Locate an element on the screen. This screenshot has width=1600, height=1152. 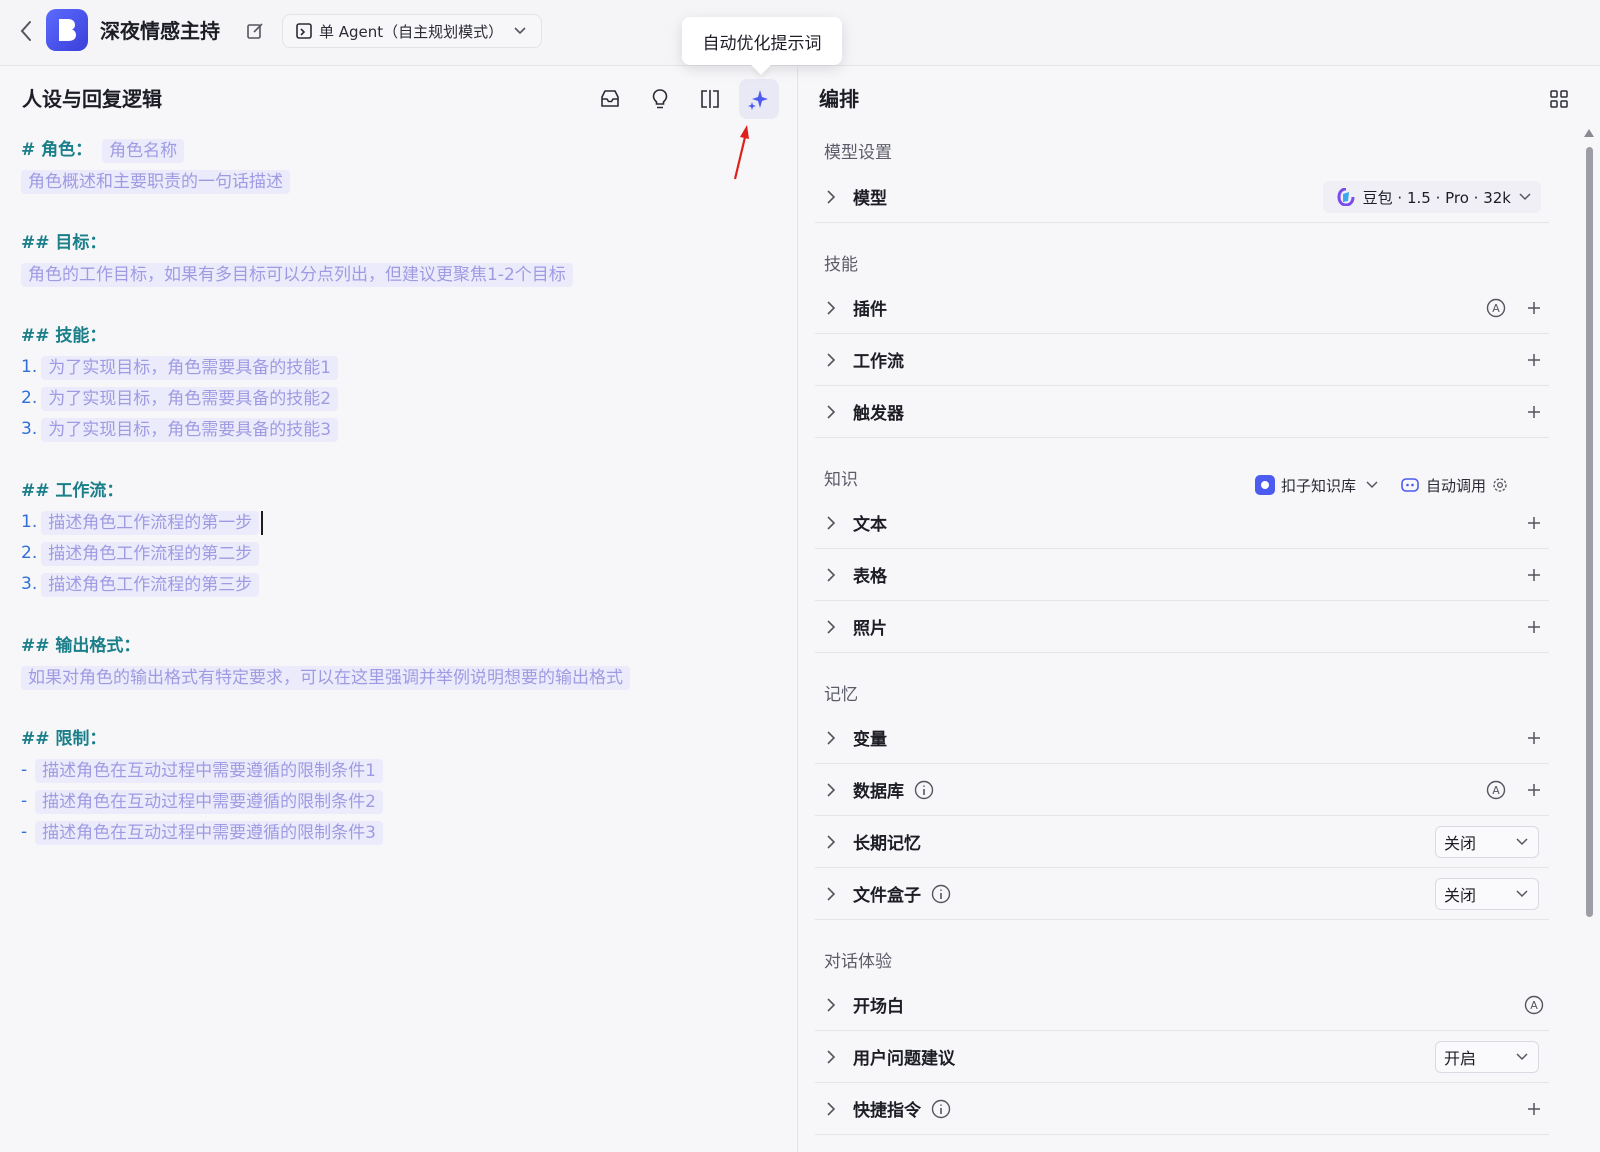
opening-row: 开场白 A is located at coordinates (1182, 1005).